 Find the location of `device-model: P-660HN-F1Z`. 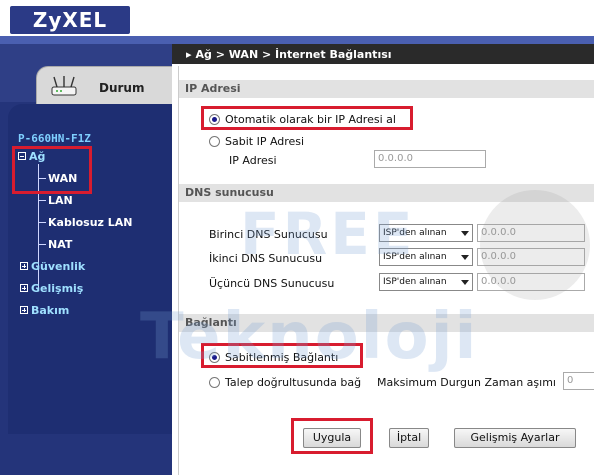

device-model: P-660HN-F1Z is located at coordinates (54, 138).